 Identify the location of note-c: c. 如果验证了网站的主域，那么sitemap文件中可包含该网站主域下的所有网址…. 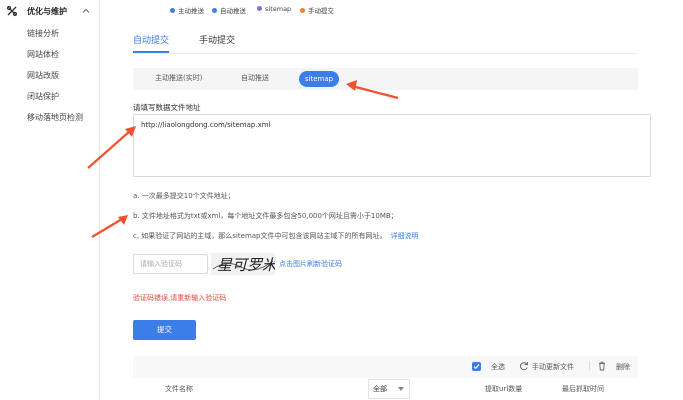
(276, 236).